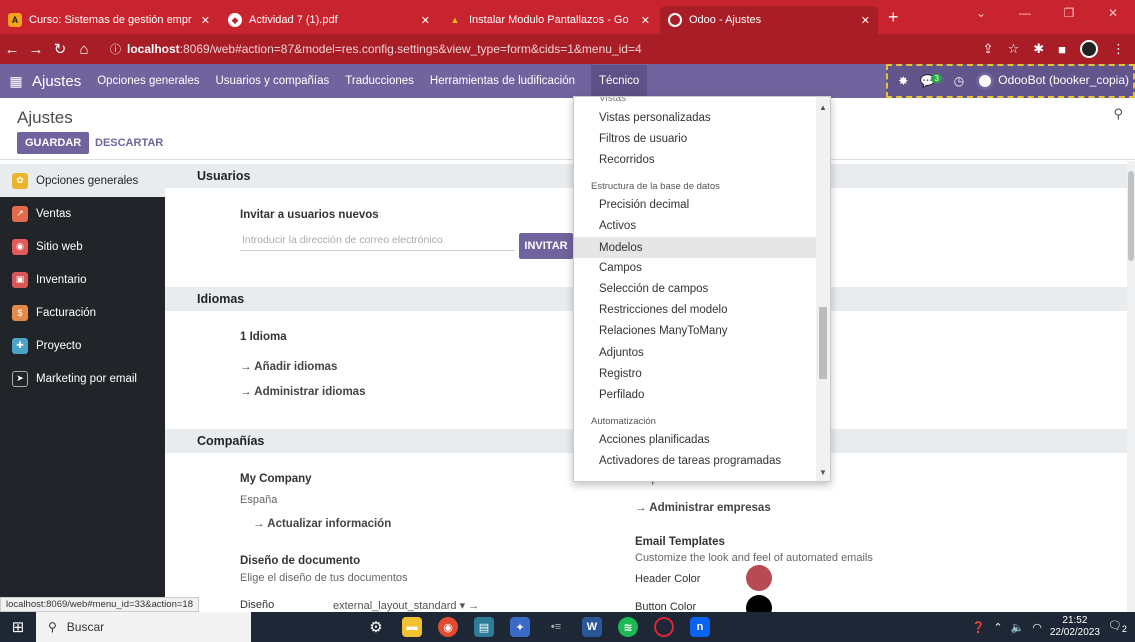 The height and width of the screenshot is (642, 1135). What do you see at coordinates (823, 107) in the screenshot?
I see `scroll-up-icon: ▲` at bounding box center [823, 107].